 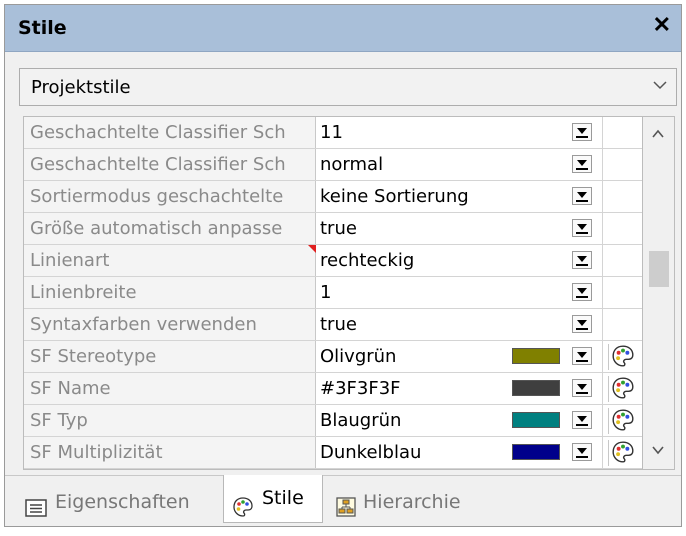 What do you see at coordinates (445, 260) in the screenshot?
I see `property-value: rechteckig` at bounding box center [445, 260].